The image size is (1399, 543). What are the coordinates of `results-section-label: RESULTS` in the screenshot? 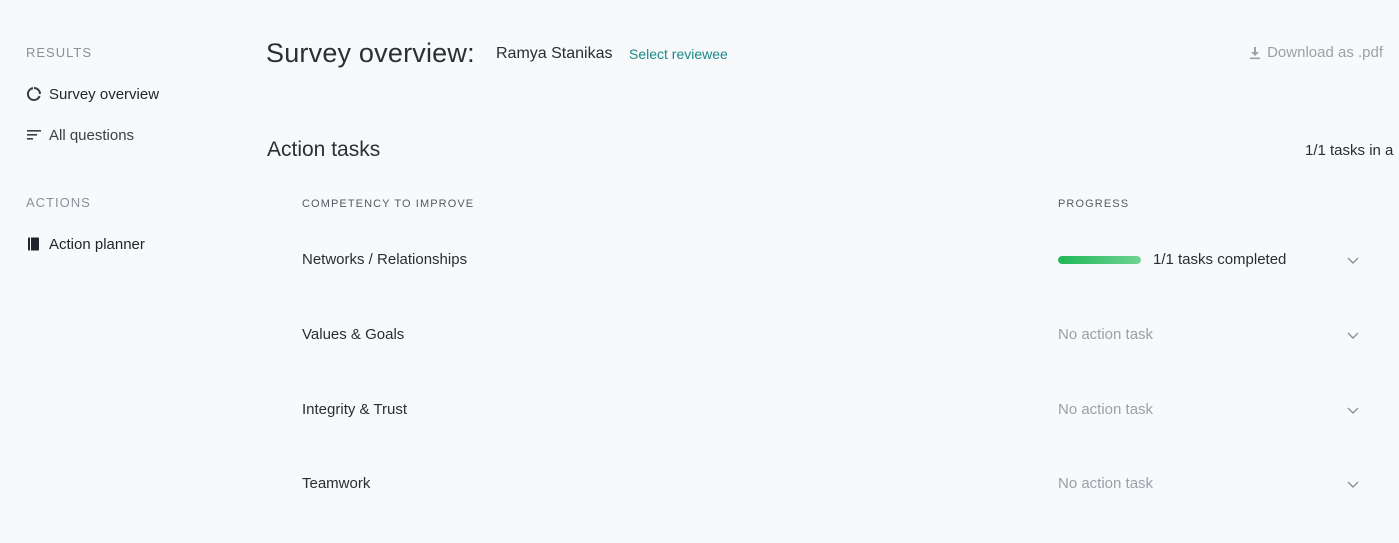 It's located at (59, 52).